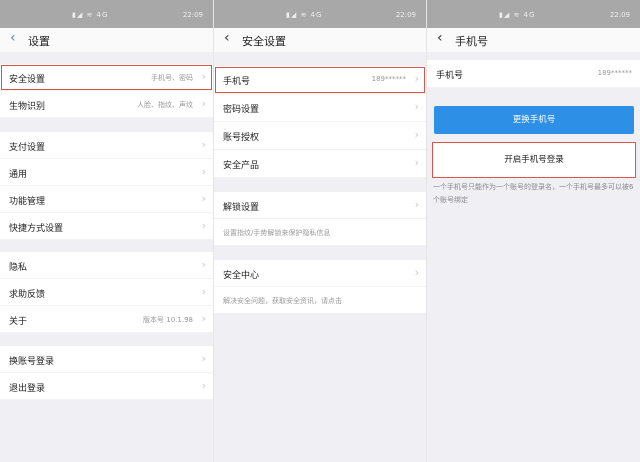 Image resolution: width=640 pixels, height=462 pixels. What do you see at coordinates (241, 208) in the screenshot?
I see `row-label: 解锁设置` at bounding box center [241, 208].